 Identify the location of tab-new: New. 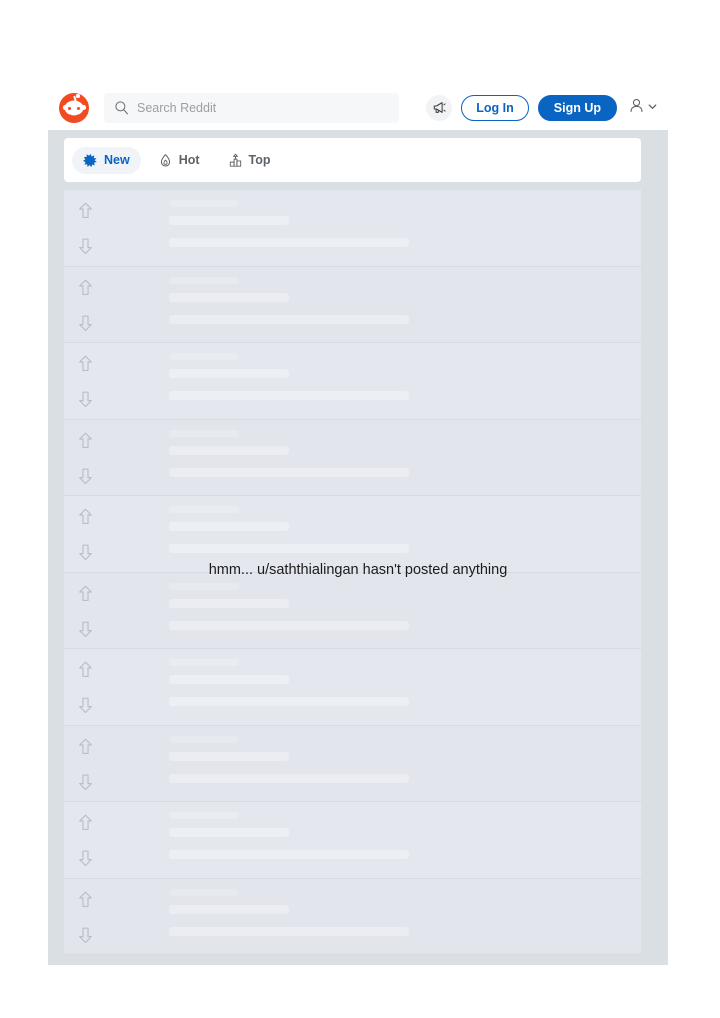
(106, 160).